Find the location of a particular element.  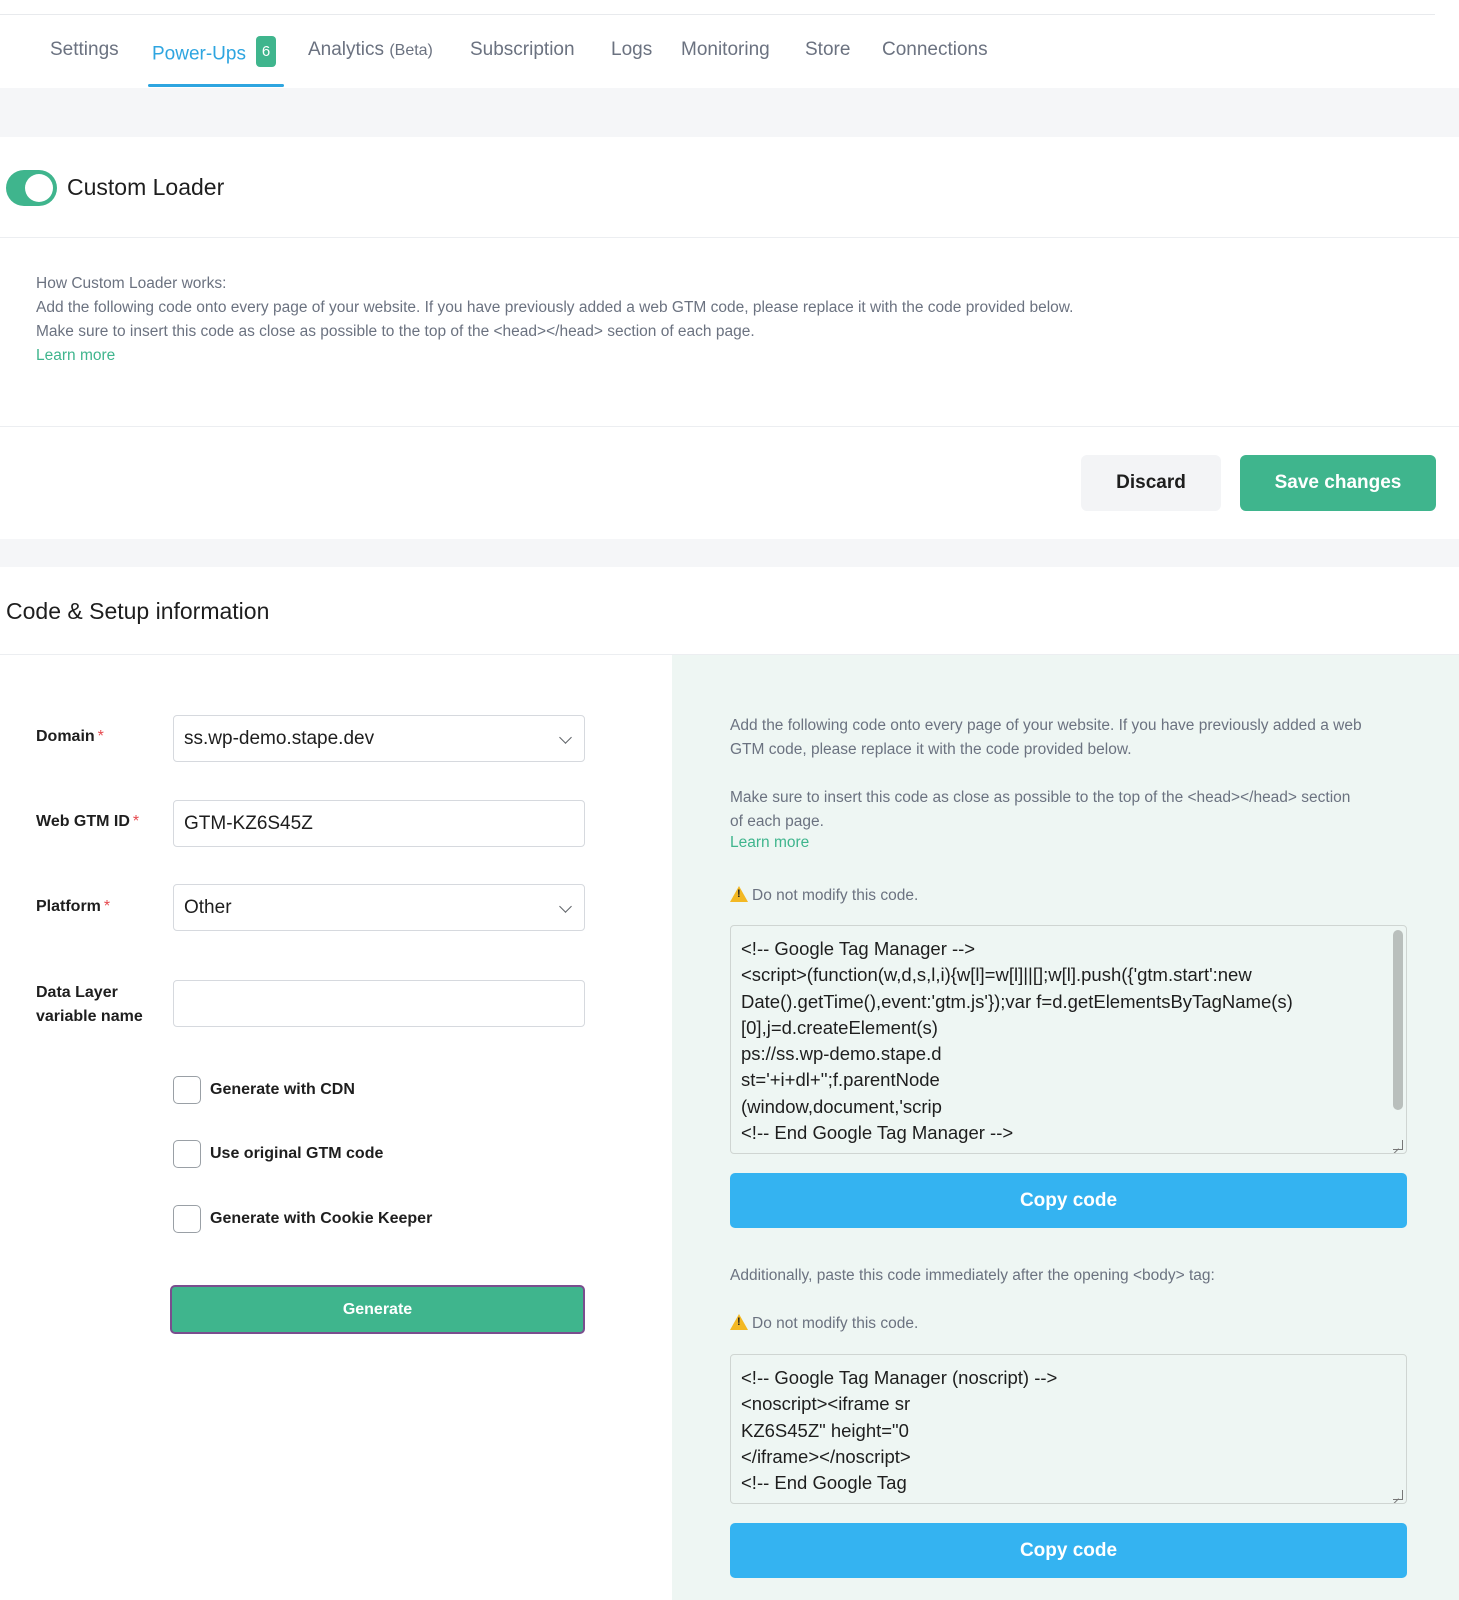

label-text: Data Layer is located at coordinates (77, 992).